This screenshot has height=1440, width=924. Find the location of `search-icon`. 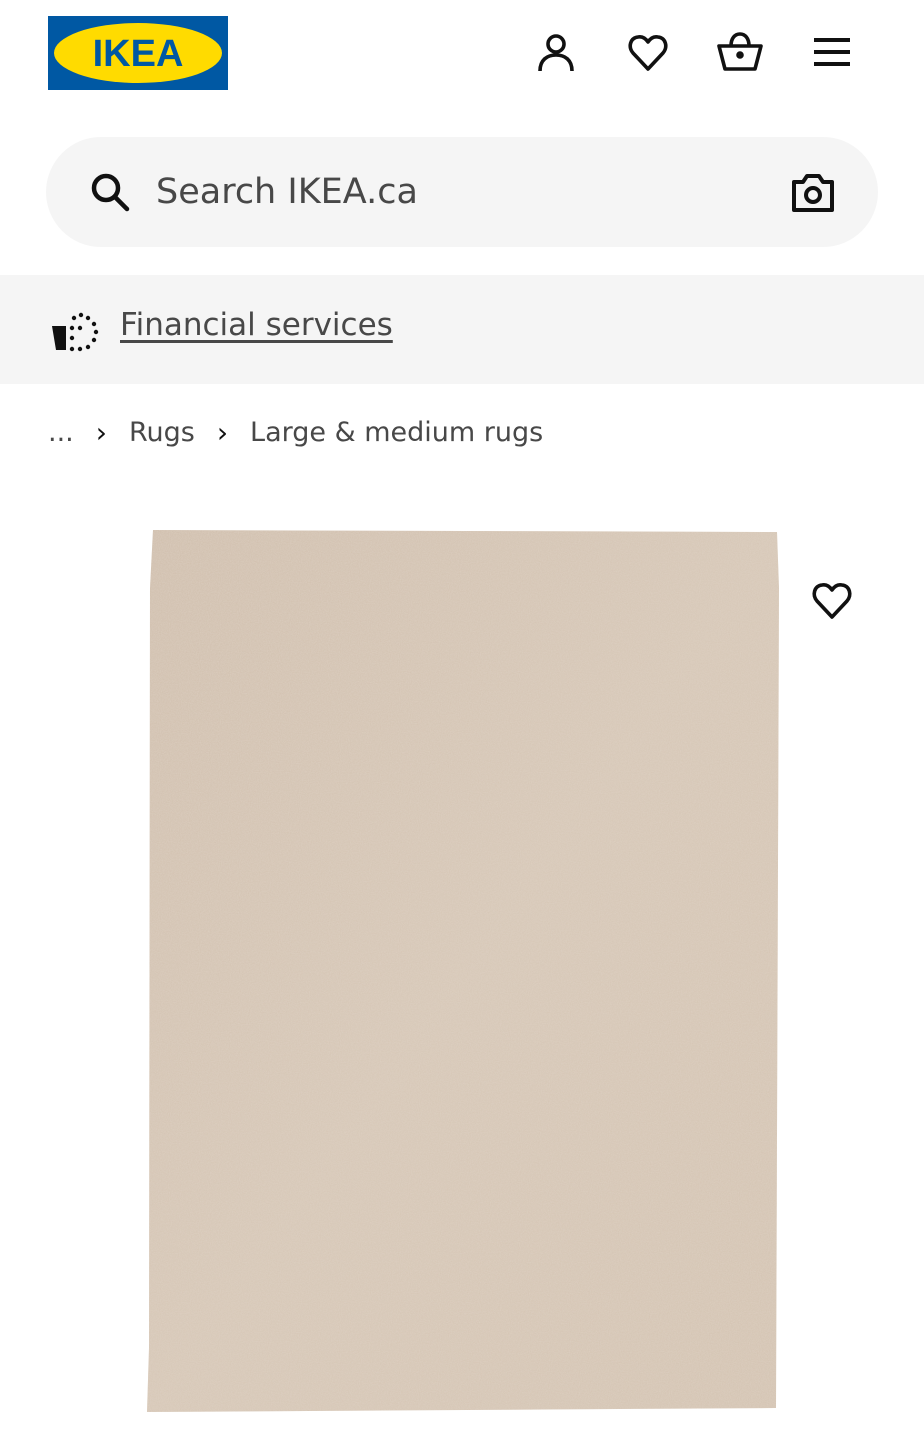

search-icon is located at coordinates (110, 192).